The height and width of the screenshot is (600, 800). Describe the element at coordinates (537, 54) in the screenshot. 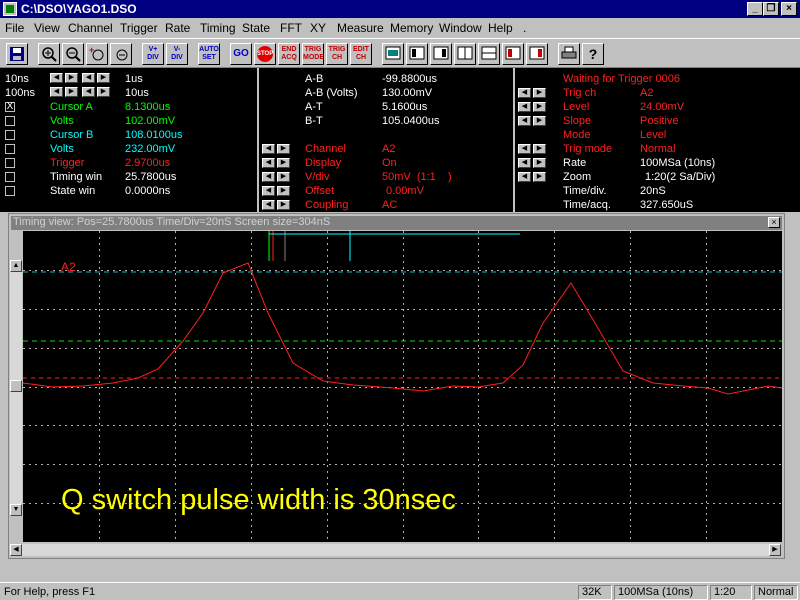

I see `window-layout-7-button` at that location.